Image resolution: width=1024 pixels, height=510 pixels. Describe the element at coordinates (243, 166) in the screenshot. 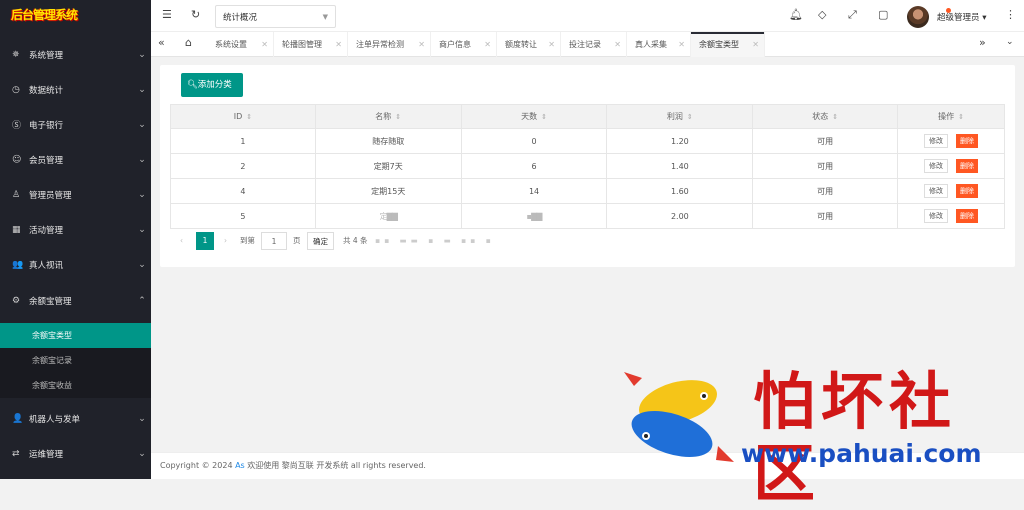

I see `cell-id: 2` at that location.